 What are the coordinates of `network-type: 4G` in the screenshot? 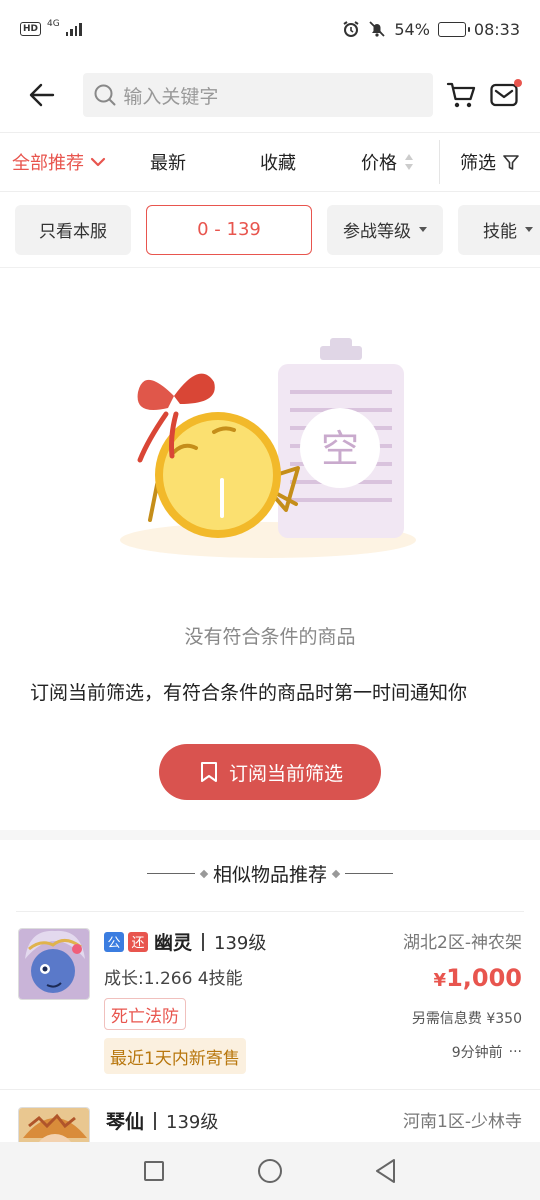 It's located at (53, 23).